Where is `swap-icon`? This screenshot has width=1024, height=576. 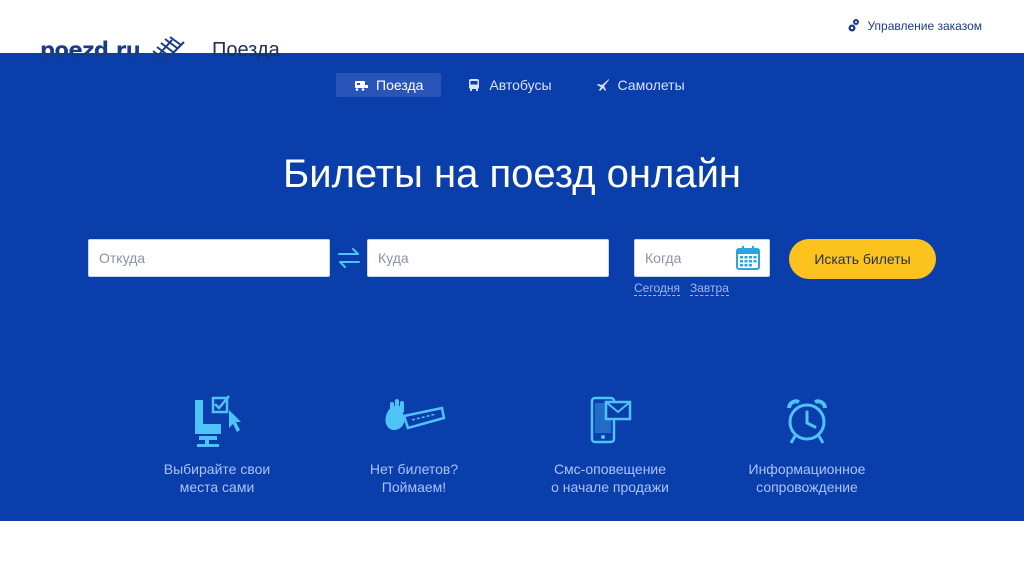
swap-icon is located at coordinates (349, 258).